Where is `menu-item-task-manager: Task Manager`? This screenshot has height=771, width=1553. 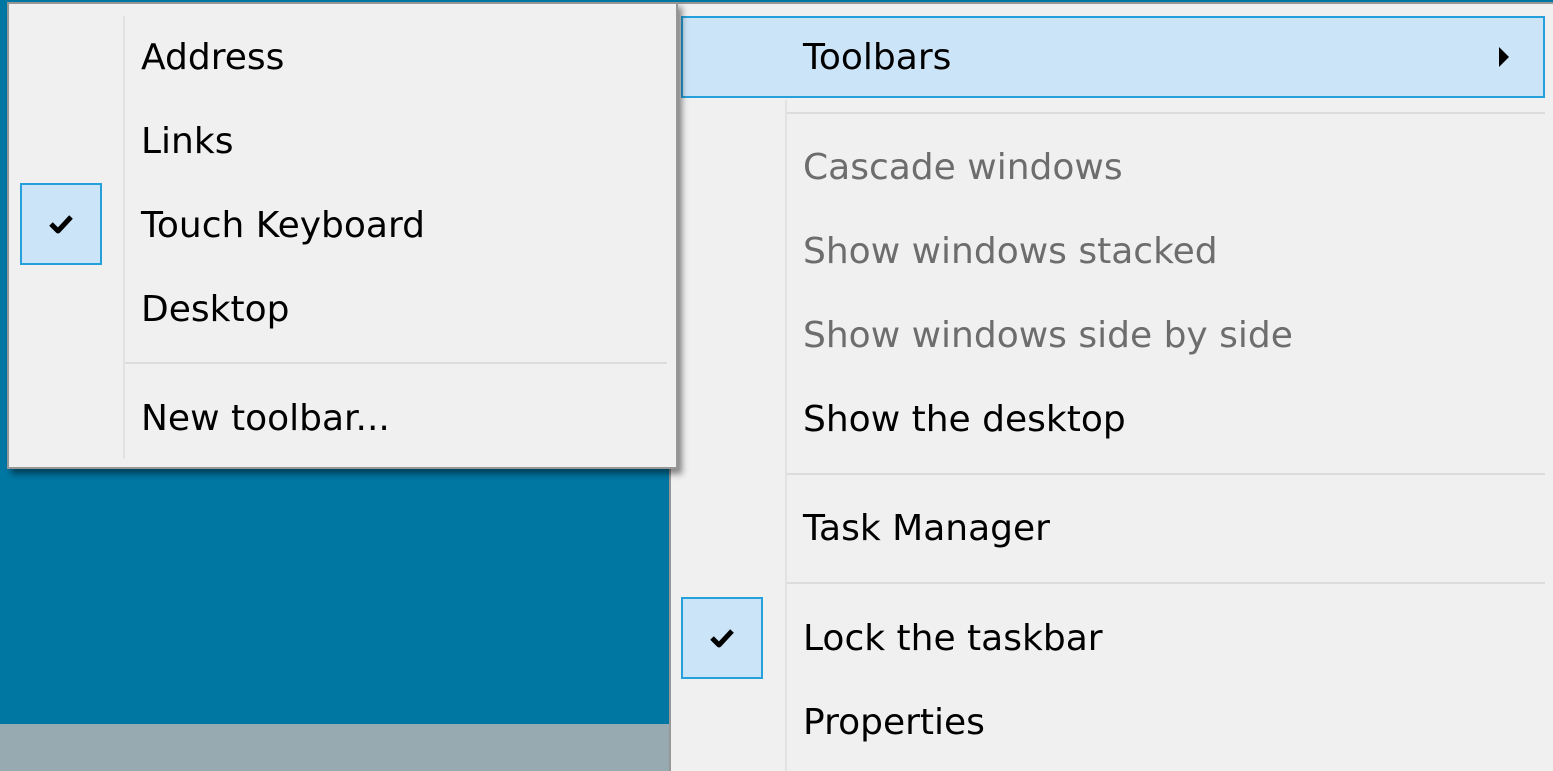
menu-item-task-manager: Task Manager is located at coordinates (1113, 528).